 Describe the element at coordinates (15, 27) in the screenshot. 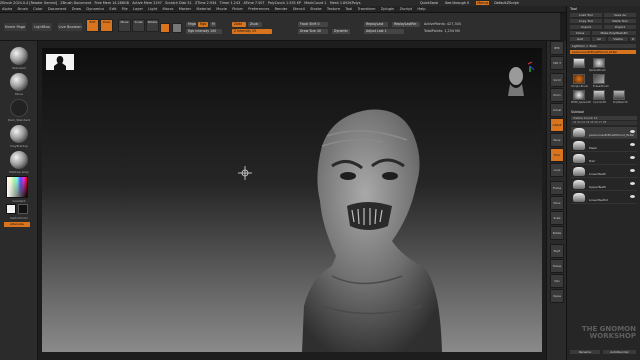

I see `home-page-tab: Home Page` at that location.